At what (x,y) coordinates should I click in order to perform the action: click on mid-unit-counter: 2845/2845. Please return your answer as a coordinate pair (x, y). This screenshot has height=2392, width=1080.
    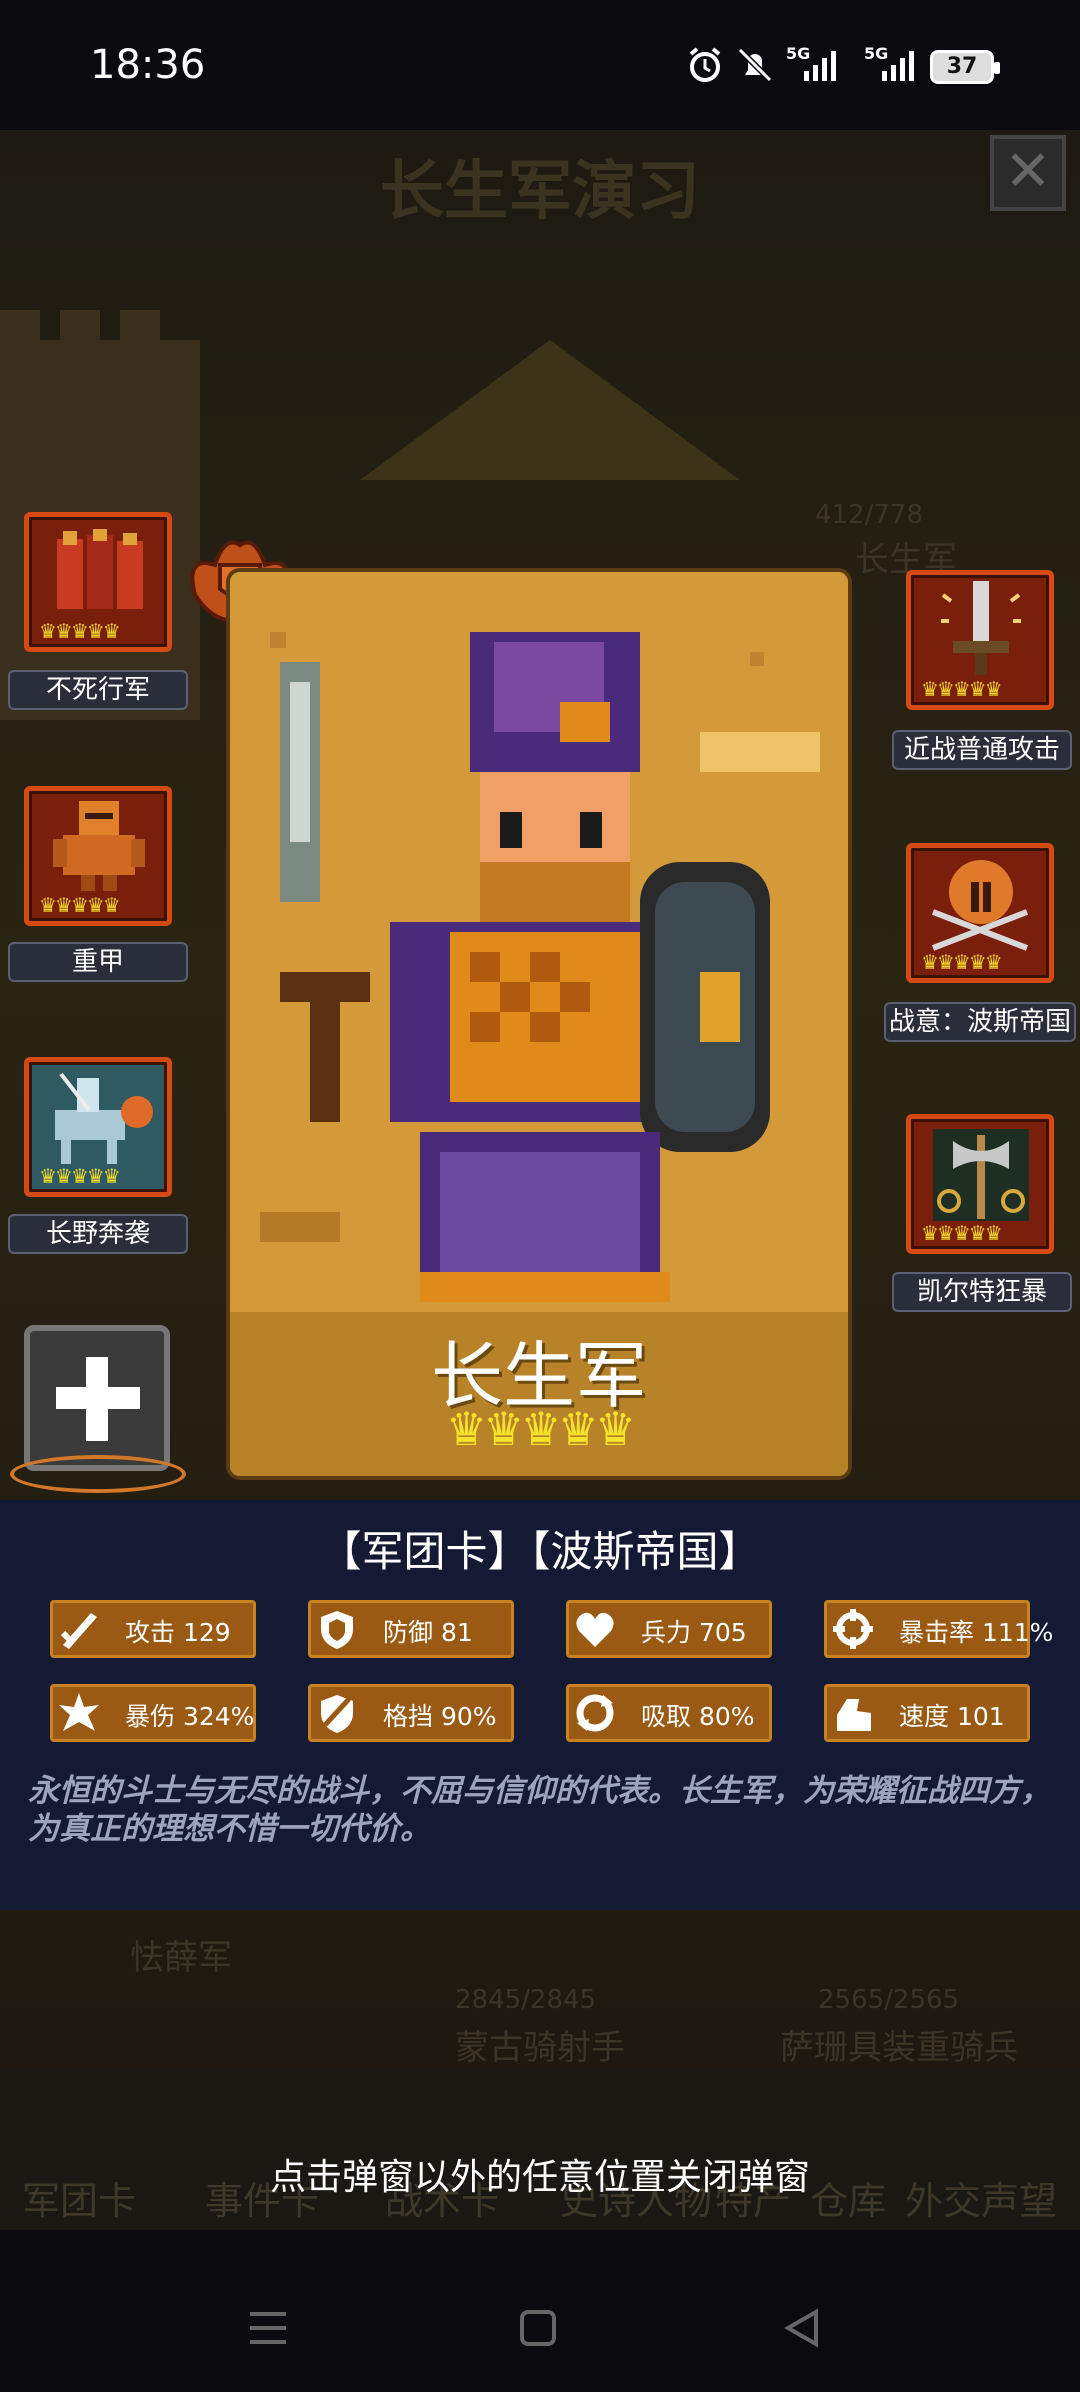
    Looking at the image, I should click on (526, 2000).